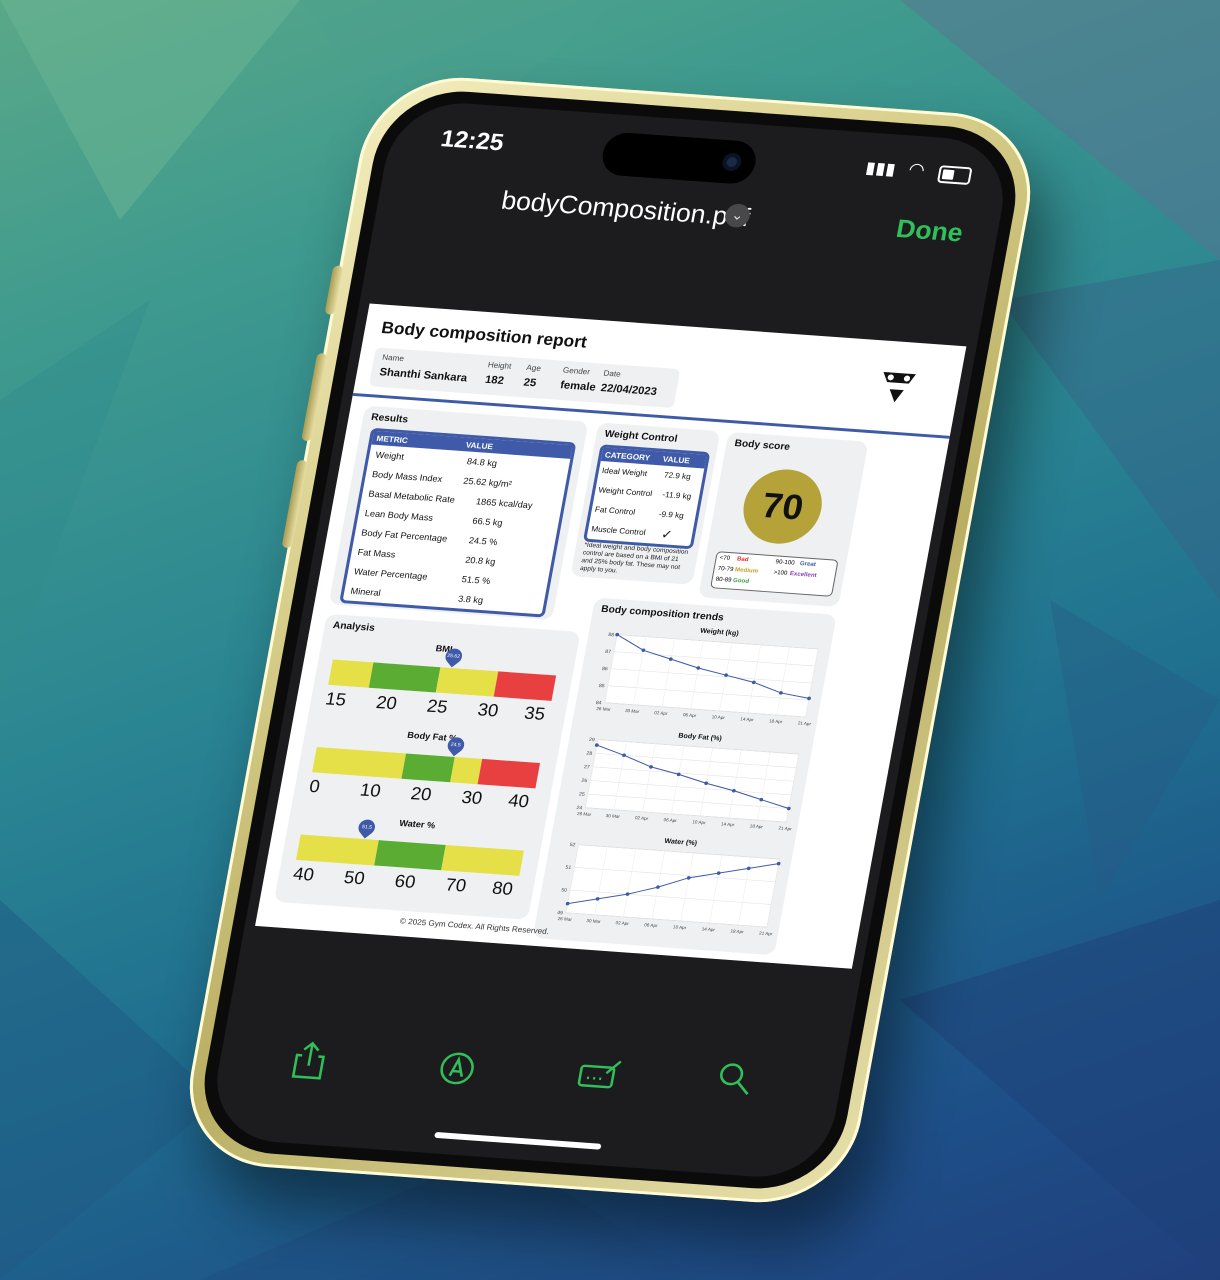 The height and width of the screenshot is (1280, 1220). Describe the element at coordinates (671, 515) in the screenshot. I see `value-cell: -9.9 kg` at that location.